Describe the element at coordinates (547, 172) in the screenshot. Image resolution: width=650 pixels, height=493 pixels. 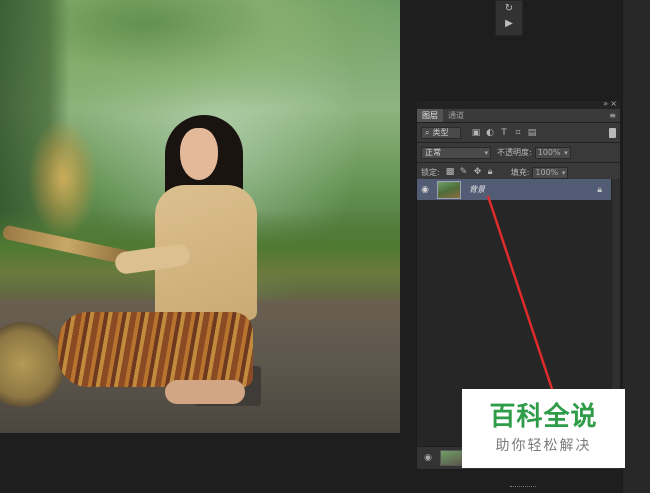
I see `fill-value: 100%` at that location.